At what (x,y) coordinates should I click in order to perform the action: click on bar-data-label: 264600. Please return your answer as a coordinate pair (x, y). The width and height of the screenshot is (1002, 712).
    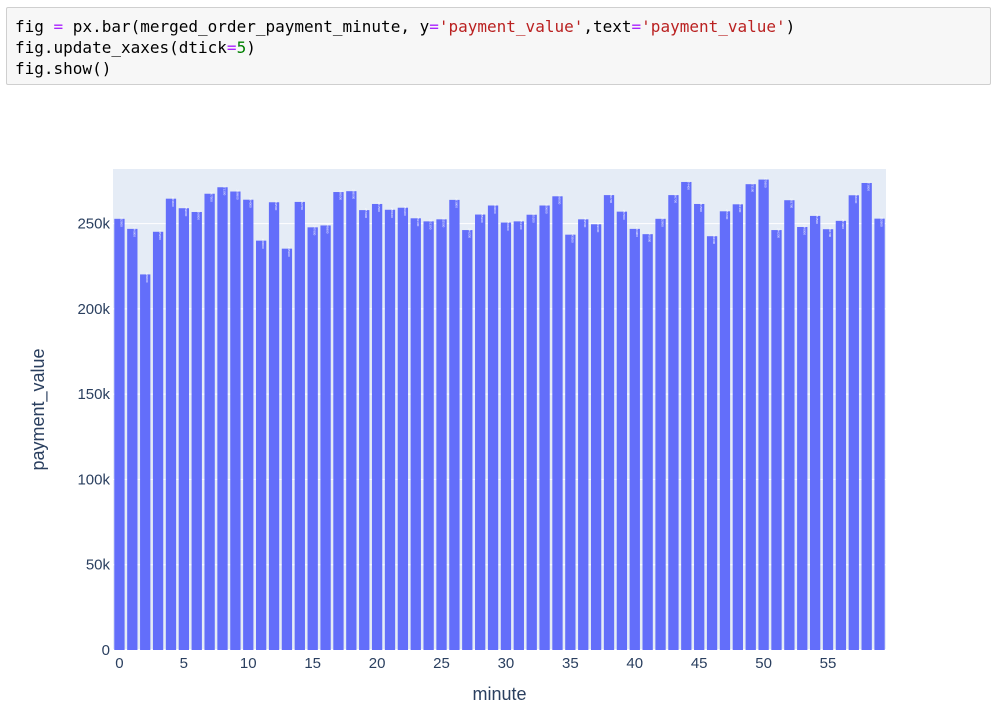
    Looking at the image, I should click on (173, 202).